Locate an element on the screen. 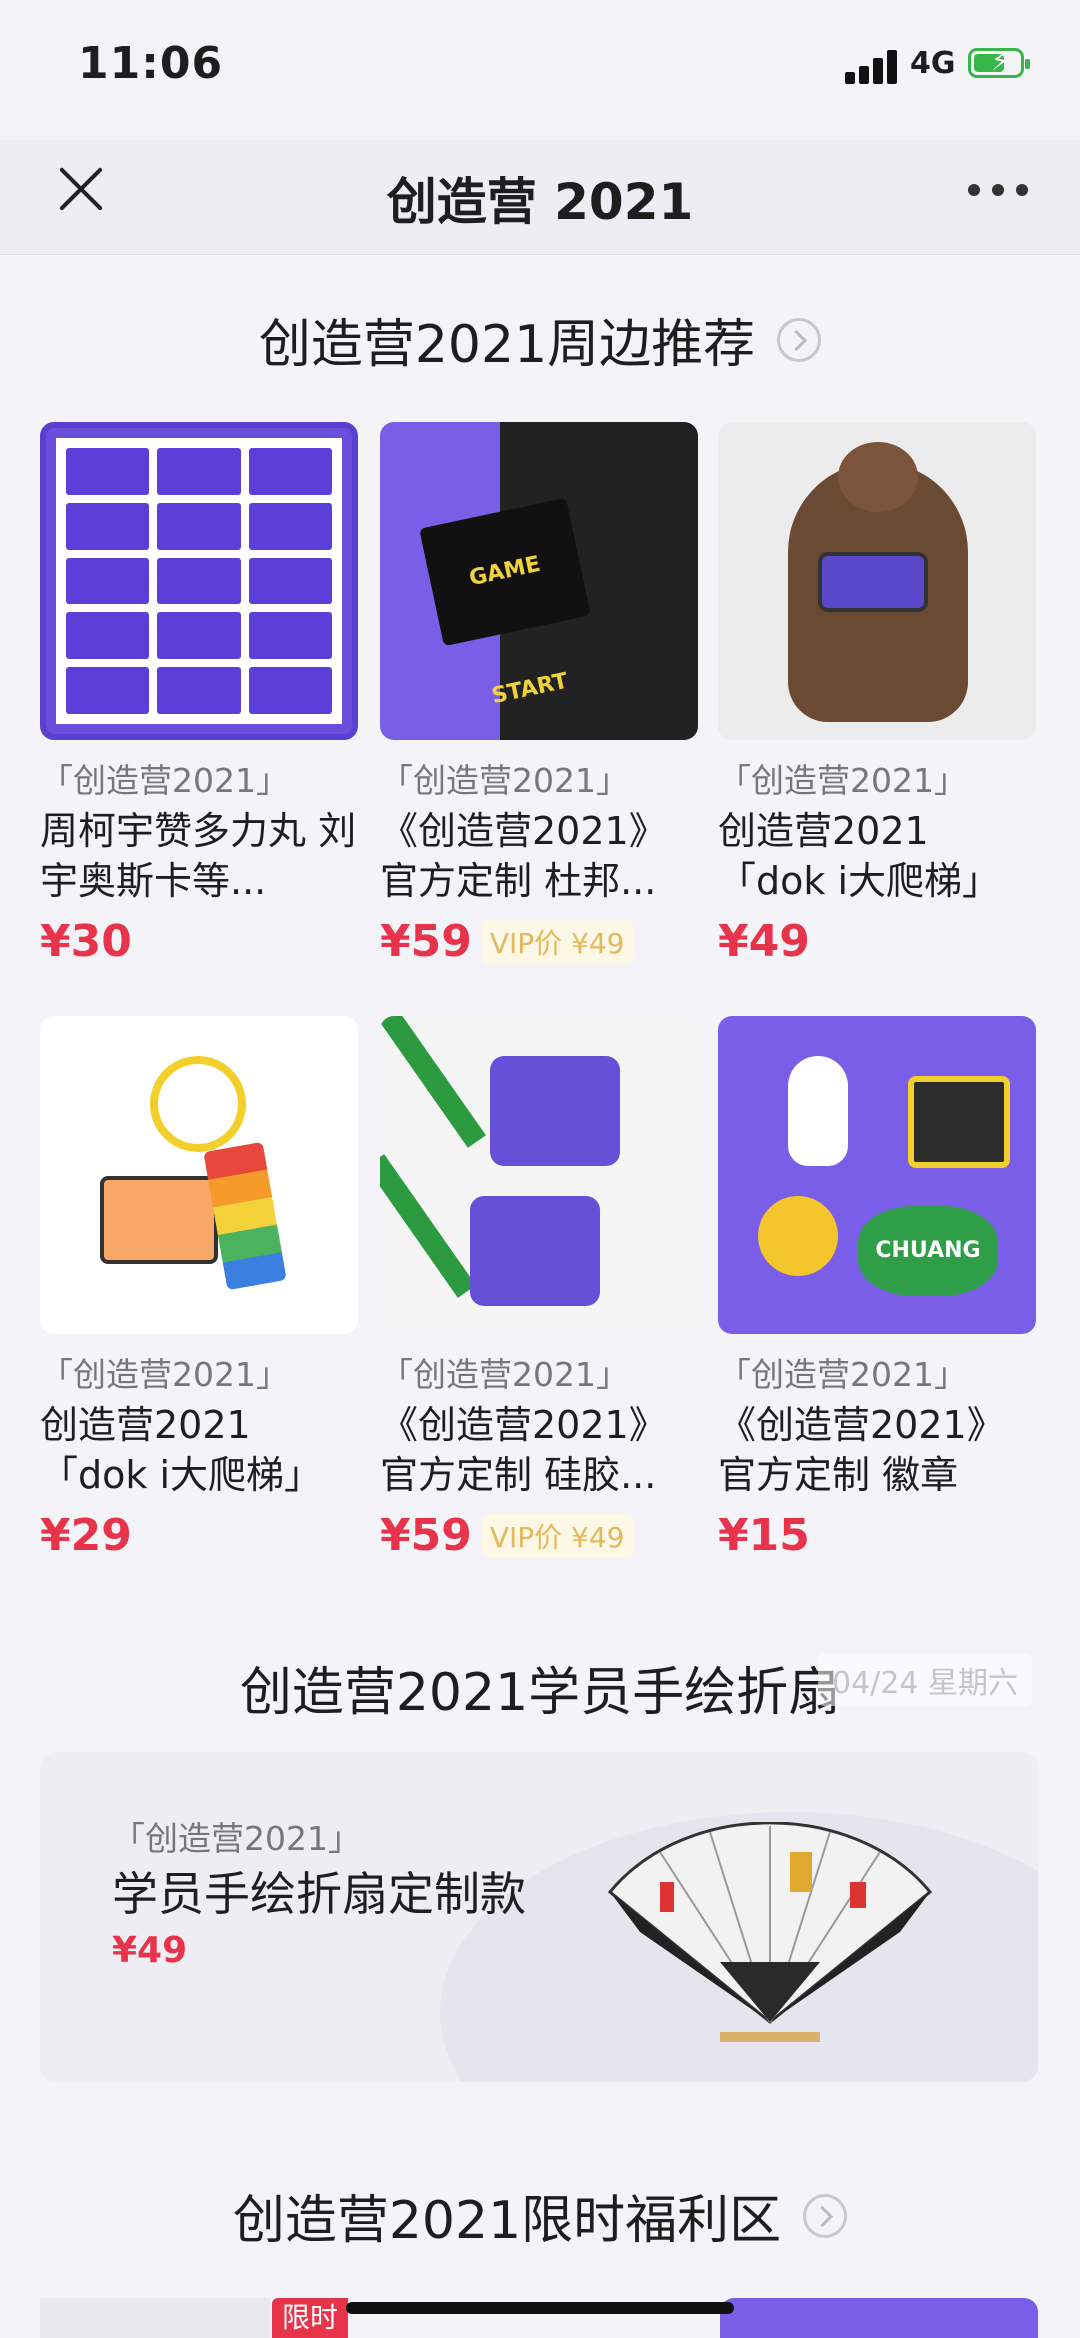 This screenshot has width=1080, height=2338. product-card: 「创造营2021」 周柯宇赞多力丸 刘宇奥斯卡等... ¥30 is located at coordinates (199, 694).